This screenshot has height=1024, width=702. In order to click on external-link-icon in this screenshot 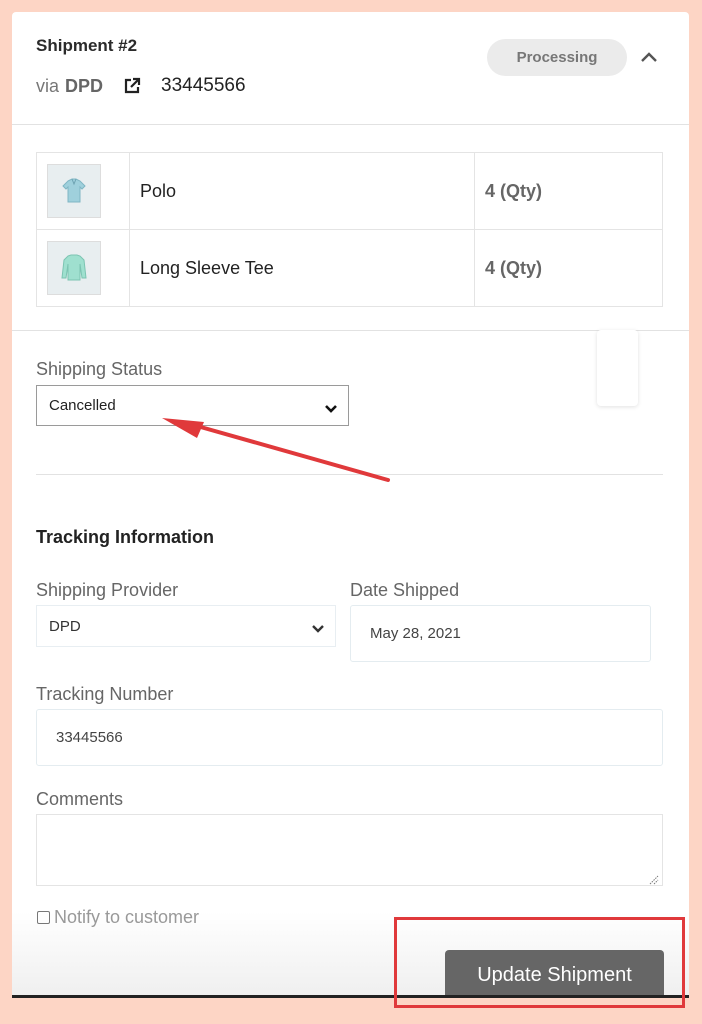, I will do `click(132, 86)`.